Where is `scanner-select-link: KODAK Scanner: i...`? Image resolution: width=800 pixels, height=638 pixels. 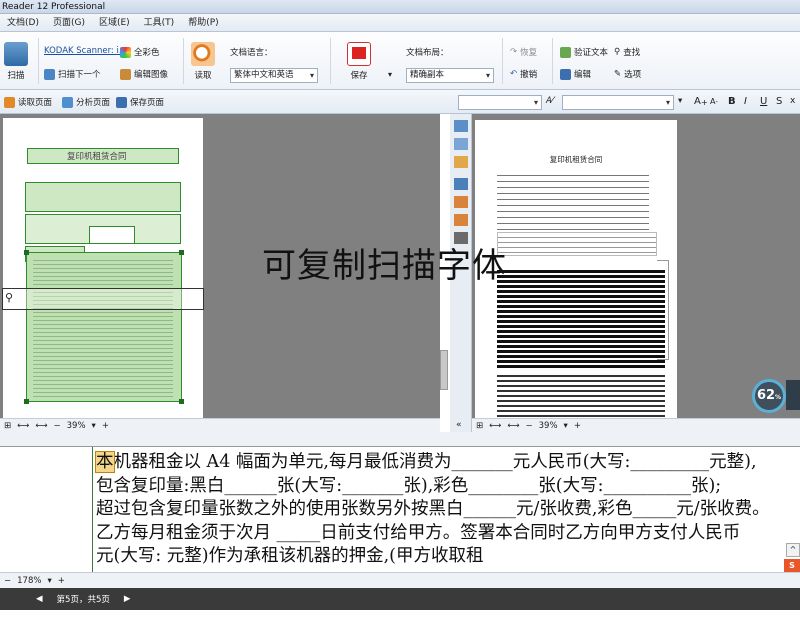 scanner-select-link: KODAK Scanner: i... is located at coordinates (85, 51).